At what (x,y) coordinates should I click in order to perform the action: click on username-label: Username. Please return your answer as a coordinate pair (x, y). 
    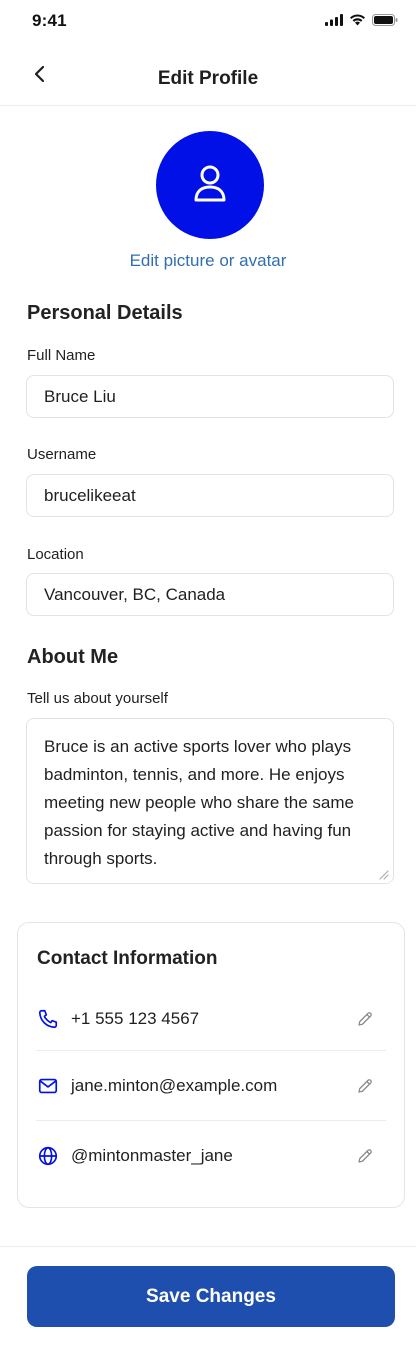
    Looking at the image, I should click on (62, 454).